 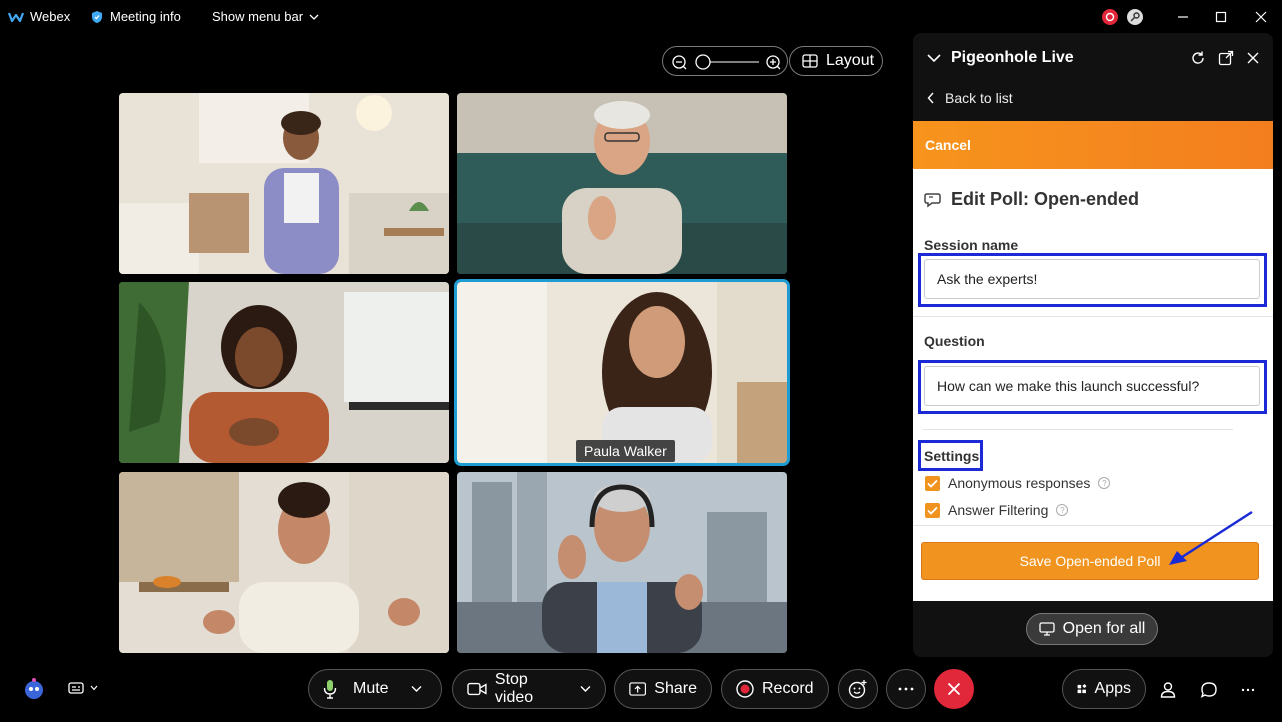 I want to click on open-for-all-button: Open for all, so click(x=1092, y=629).